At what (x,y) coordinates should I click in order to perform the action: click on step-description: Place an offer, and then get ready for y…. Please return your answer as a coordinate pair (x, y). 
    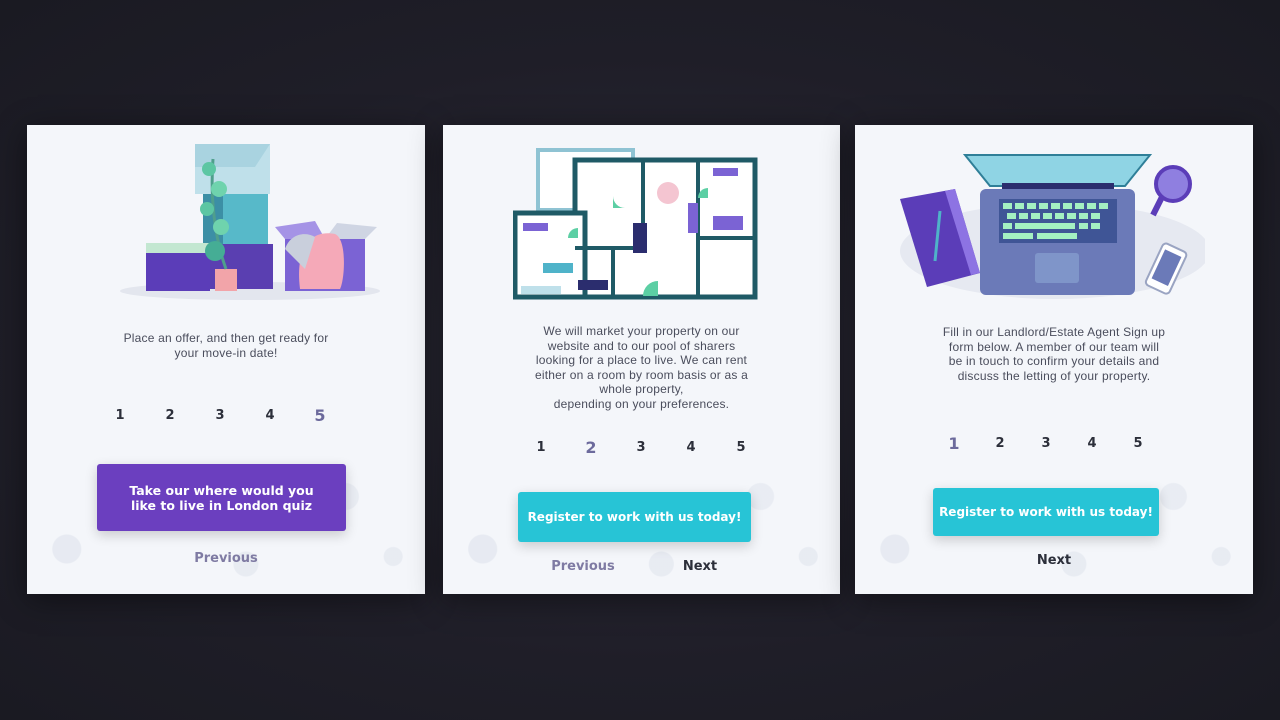
    Looking at the image, I should click on (226, 345).